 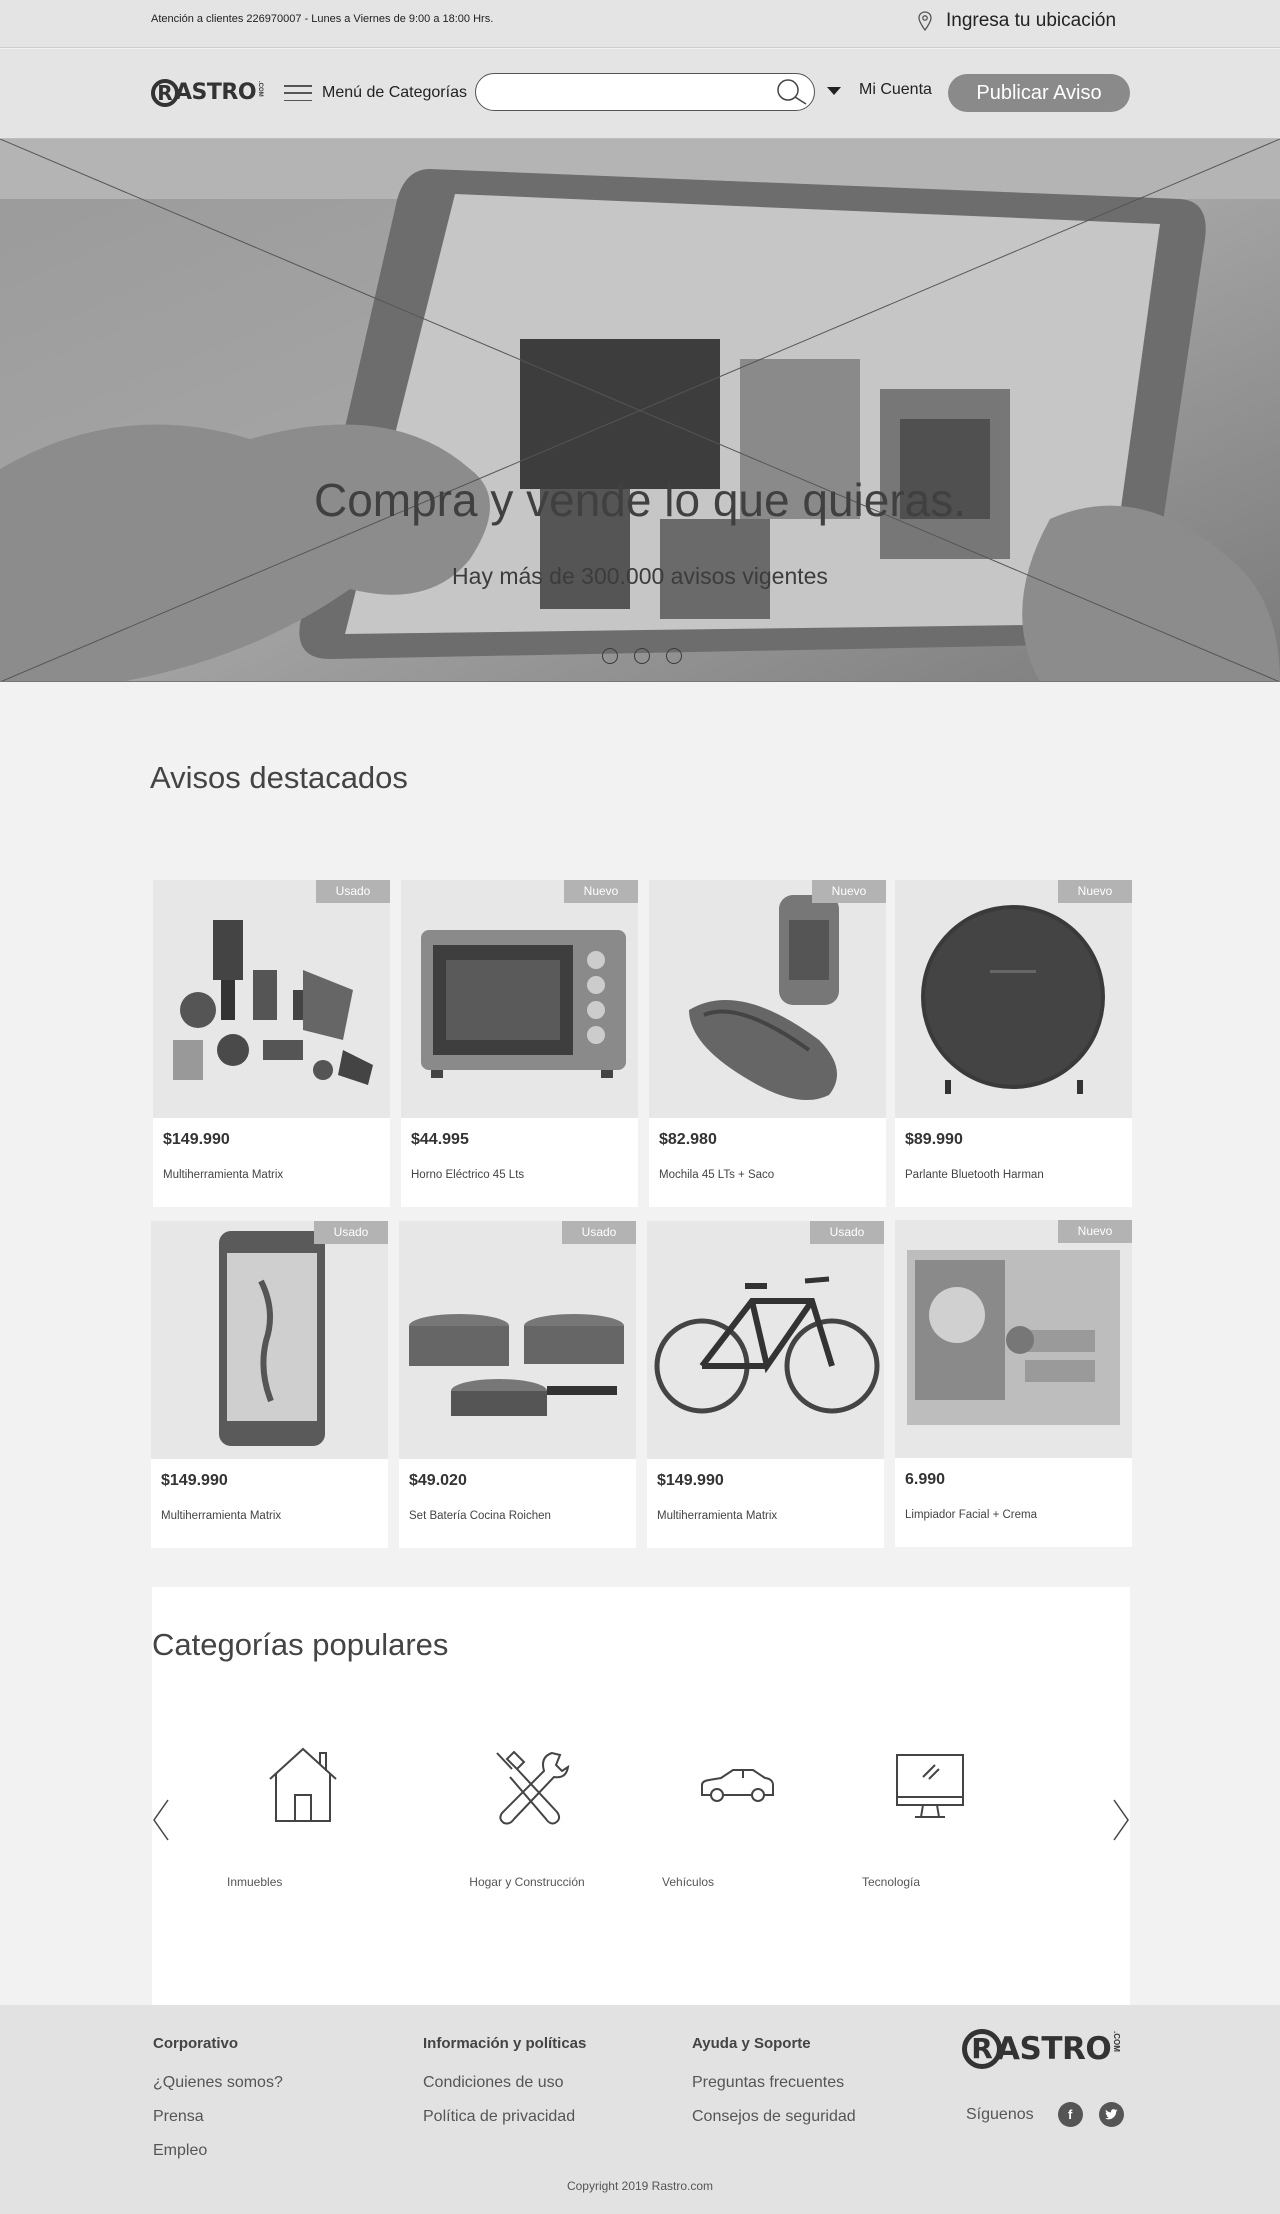 What do you see at coordinates (737, 1785) in the screenshot?
I see `car-icon` at bounding box center [737, 1785].